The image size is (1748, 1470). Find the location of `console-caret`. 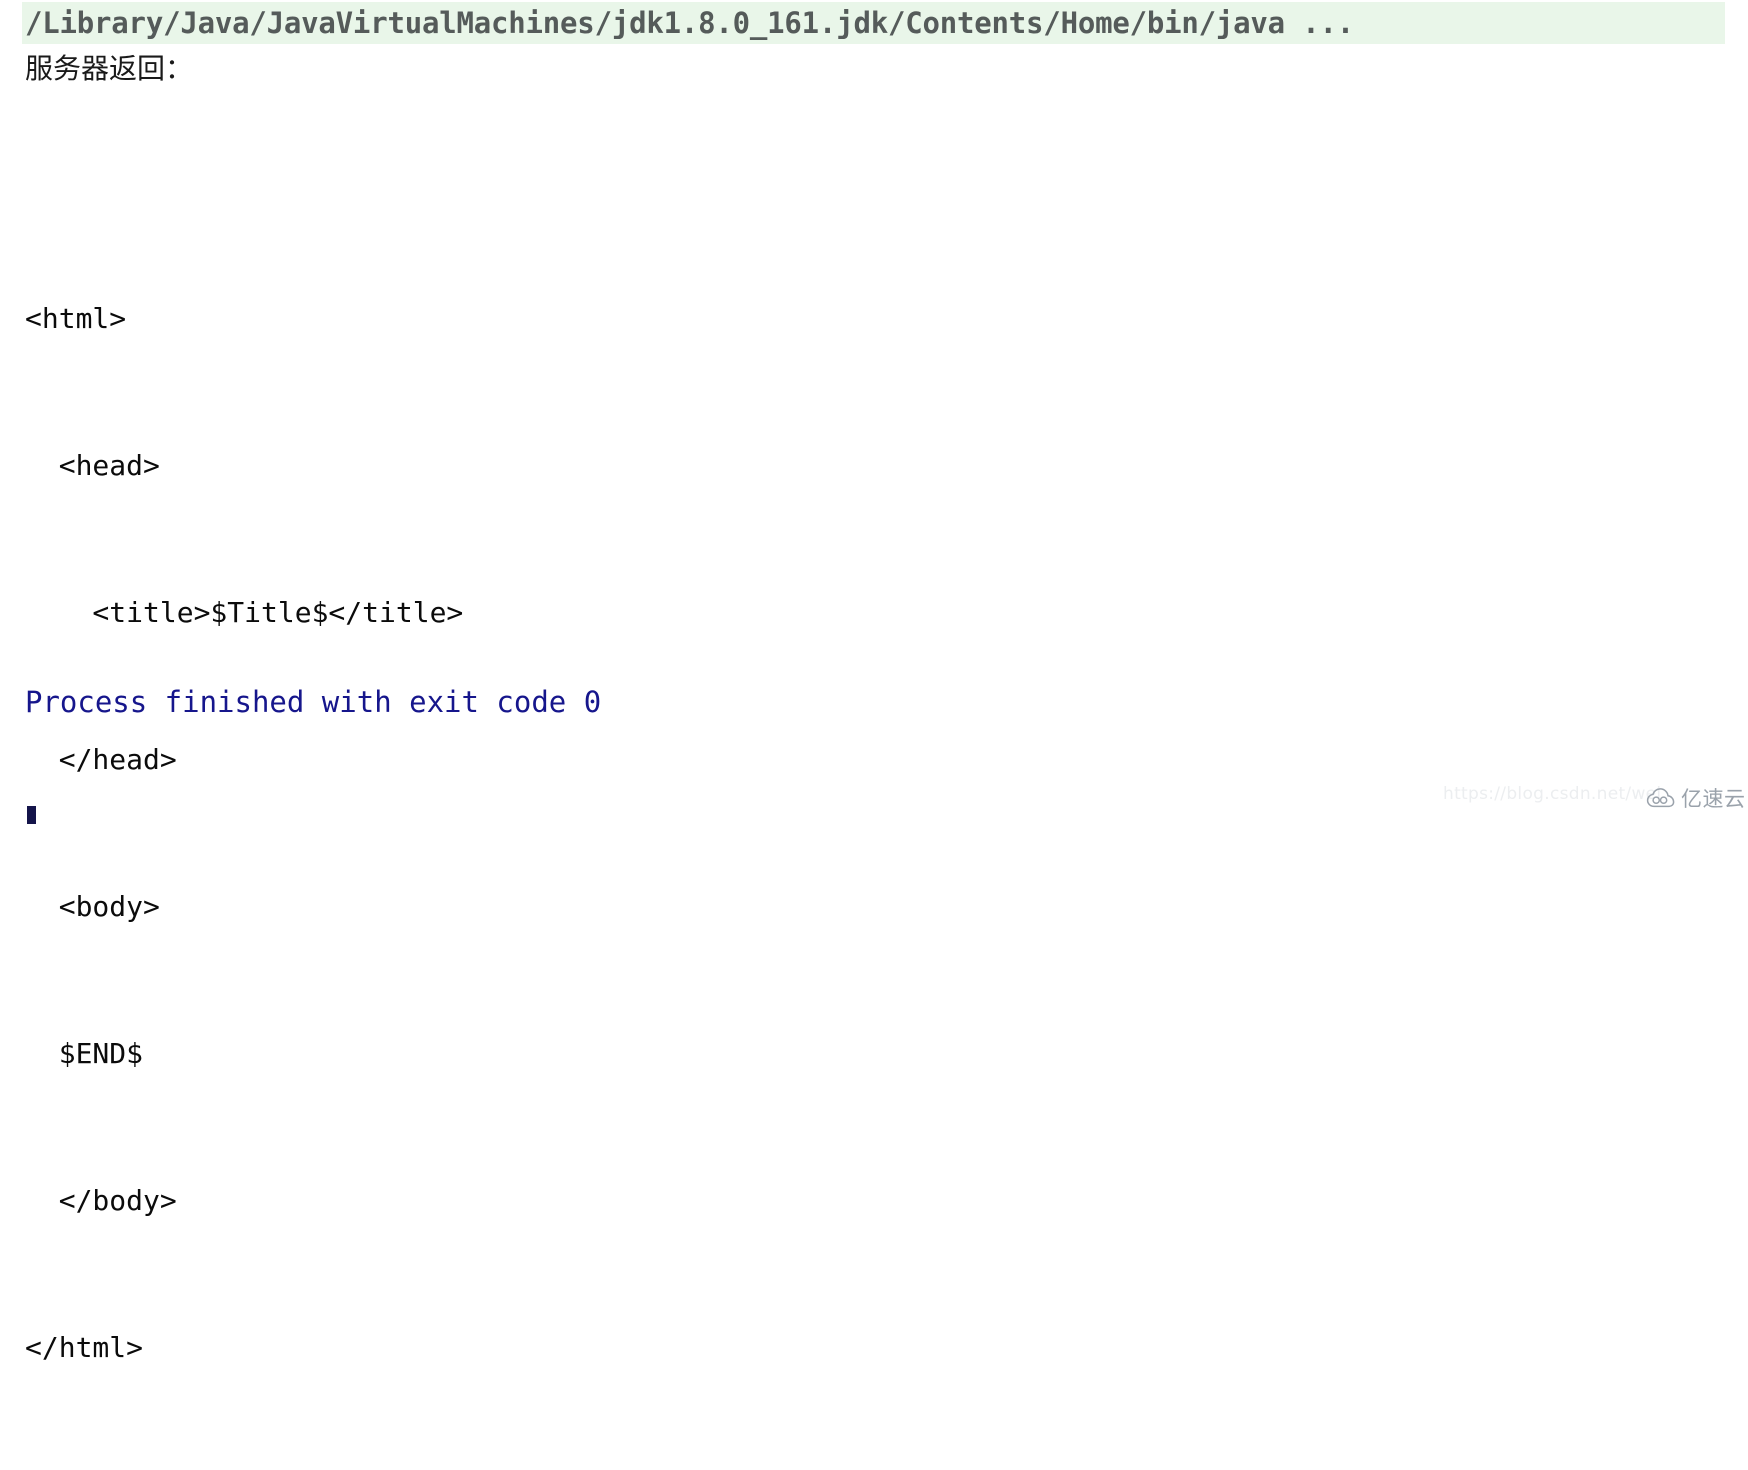

console-caret is located at coordinates (31, 815).